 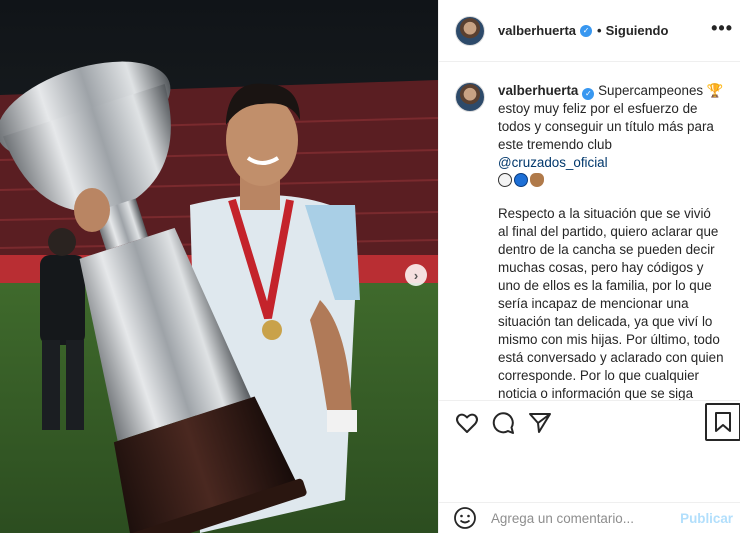 What do you see at coordinates (611, 180) in the screenshot?
I see `emoji-row` at bounding box center [611, 180].